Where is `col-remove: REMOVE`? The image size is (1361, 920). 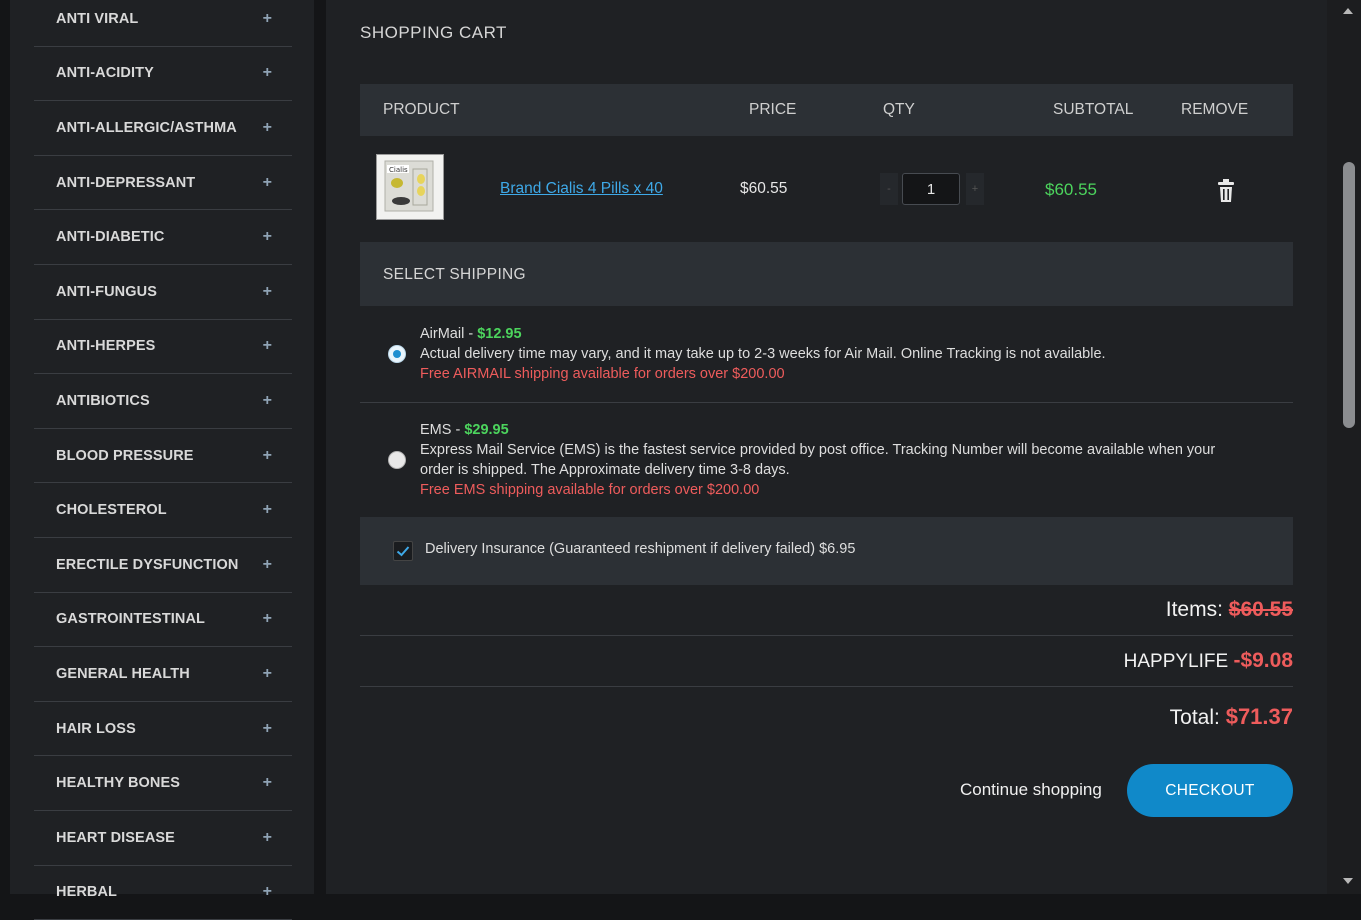
col-remove: REMOVE is located at coordinates (1214, 110).